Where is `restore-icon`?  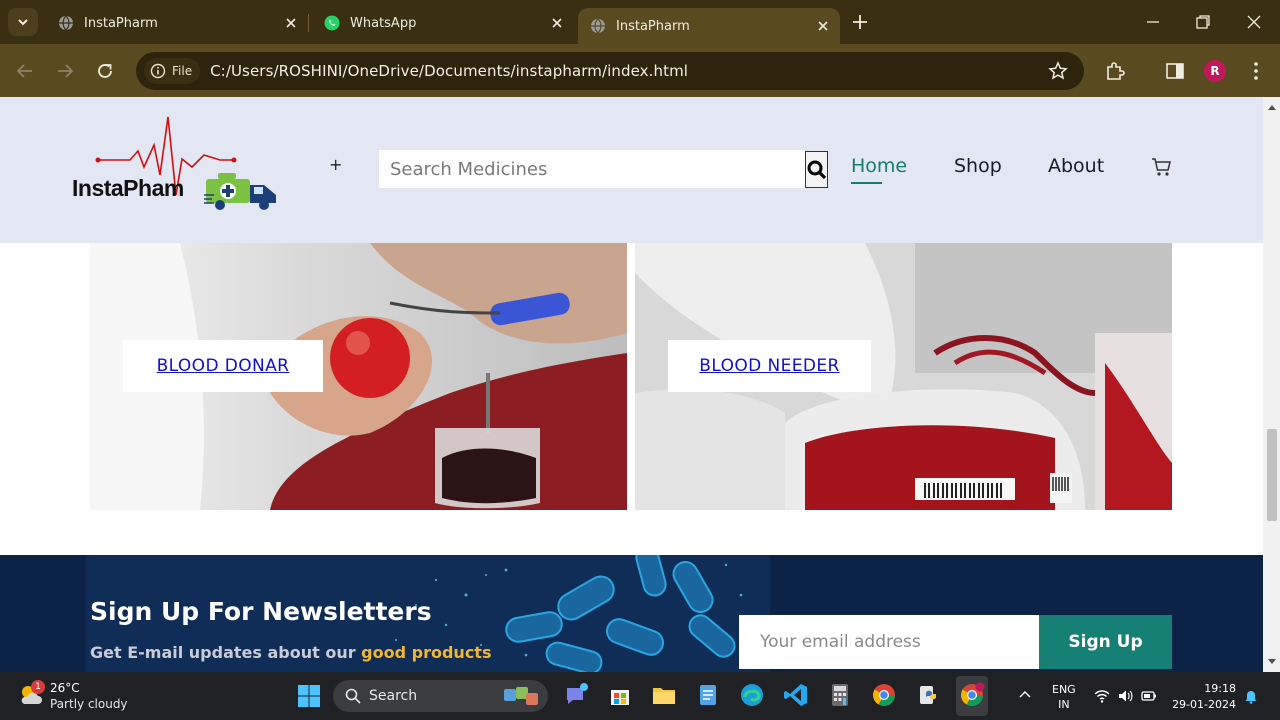 restore-icon is located at coordinates (1203, 22).